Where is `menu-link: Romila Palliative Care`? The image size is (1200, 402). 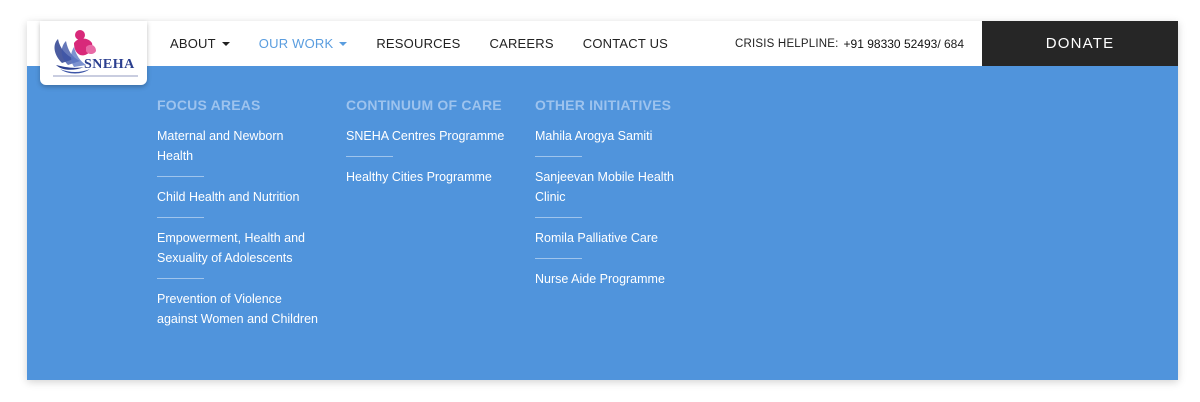 menu-link: Romila Palliative Care is located at coordinates (610, 238).